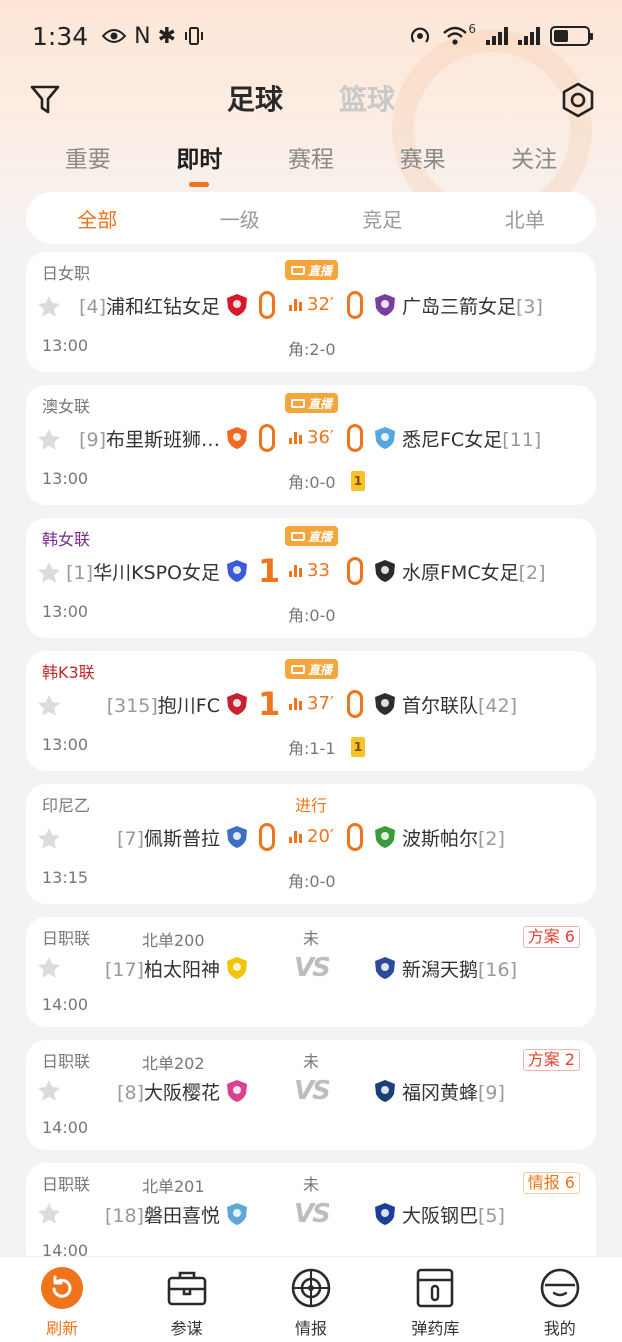 Image resolution: width=622 pixels, height=1342 pixels. Describe the element at coordinates (560, 1302) in the screenshot. I see `nav-mine: 我的` at that location.